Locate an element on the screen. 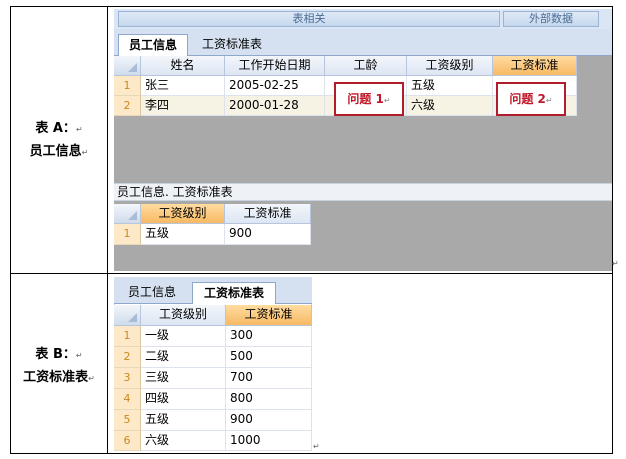 Image resolution: width=626 pixels, height=459 pixels. table-divider-vertical is located at coordinates (107, 230).